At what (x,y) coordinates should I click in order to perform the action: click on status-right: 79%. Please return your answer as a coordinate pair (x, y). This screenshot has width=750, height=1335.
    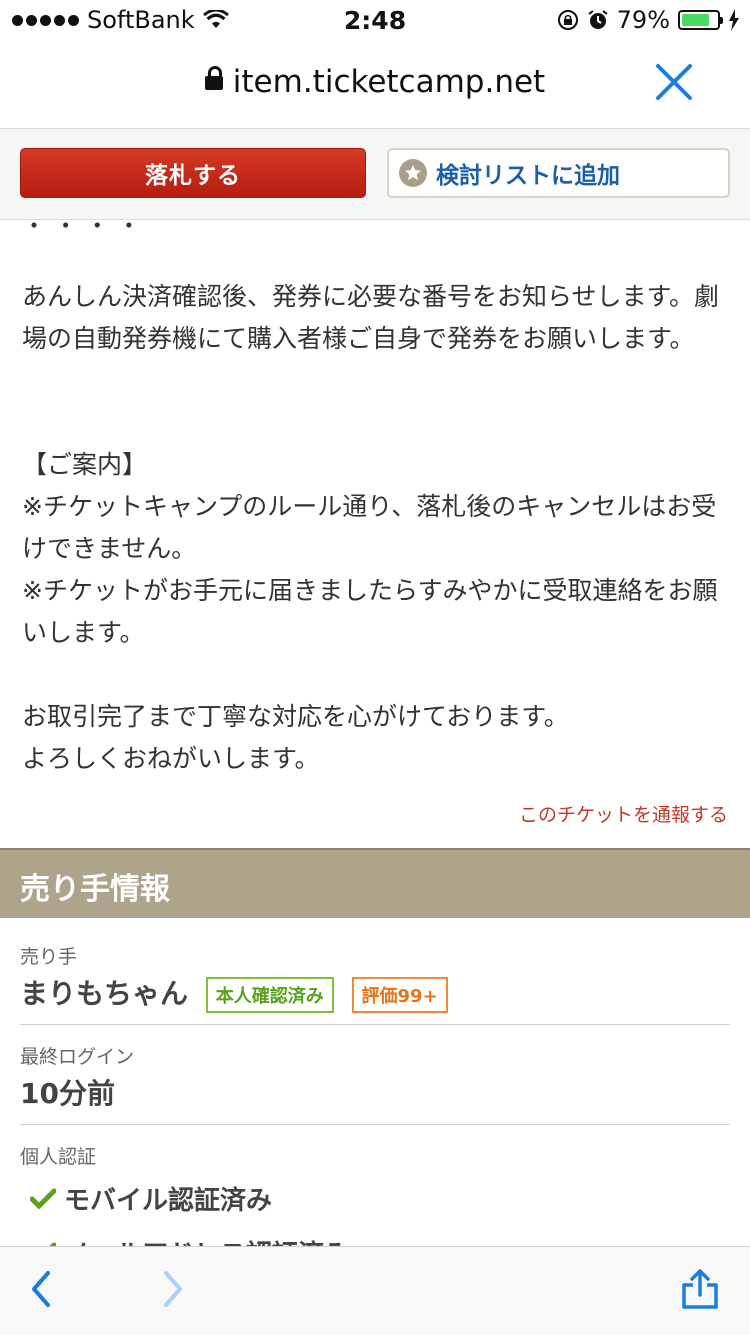
    Looking at the image, I should click on (648, 20).